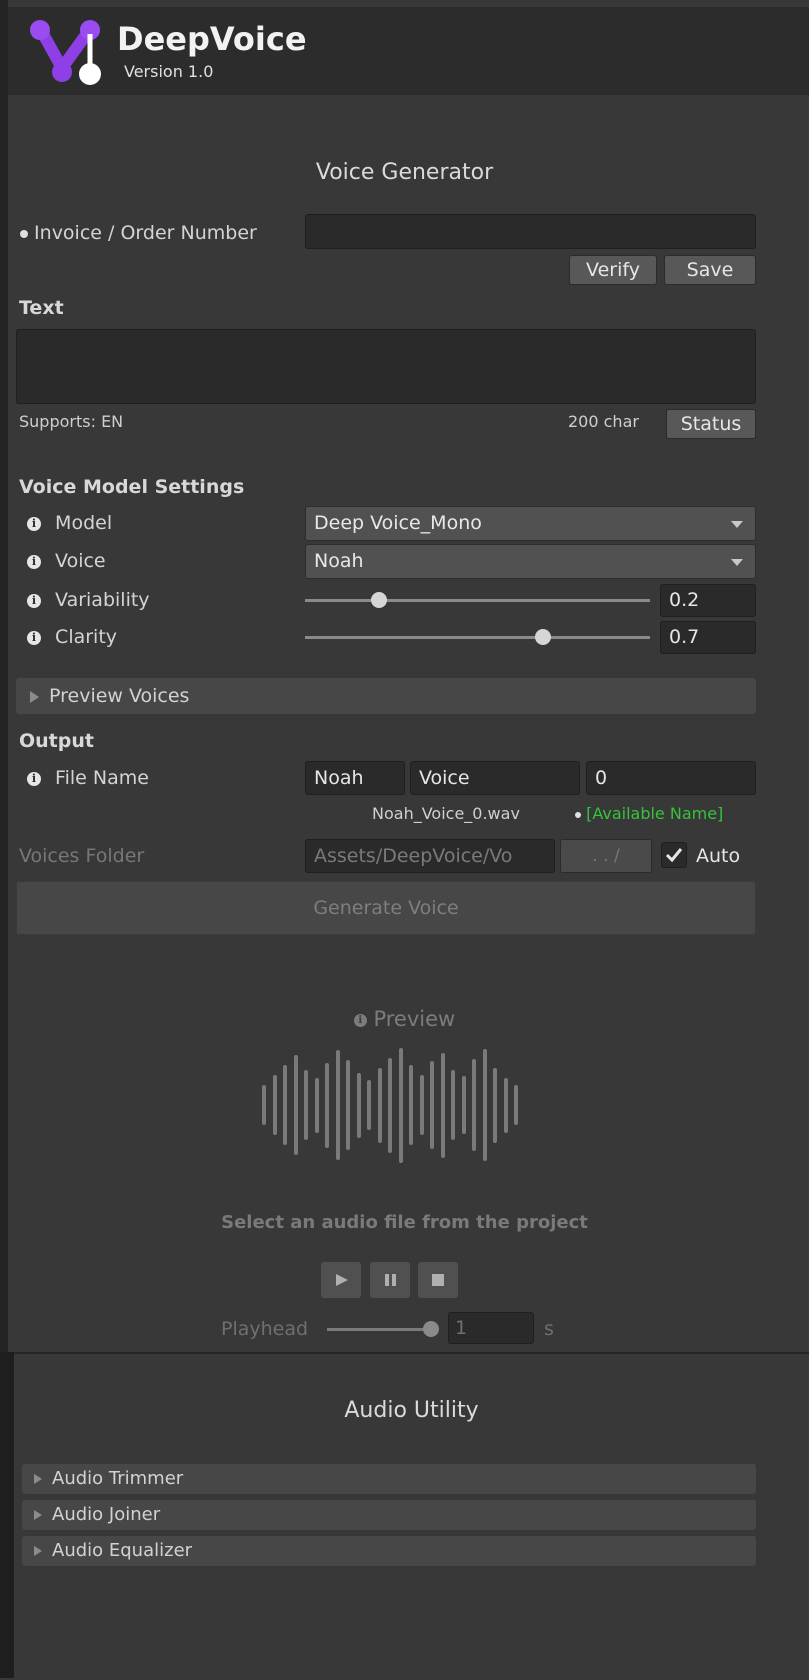 The height and width of the screenshot is (1680, 809). Describe the element at coordinates (530, 231) in the screenshot. I see `invoice-input` at that location.